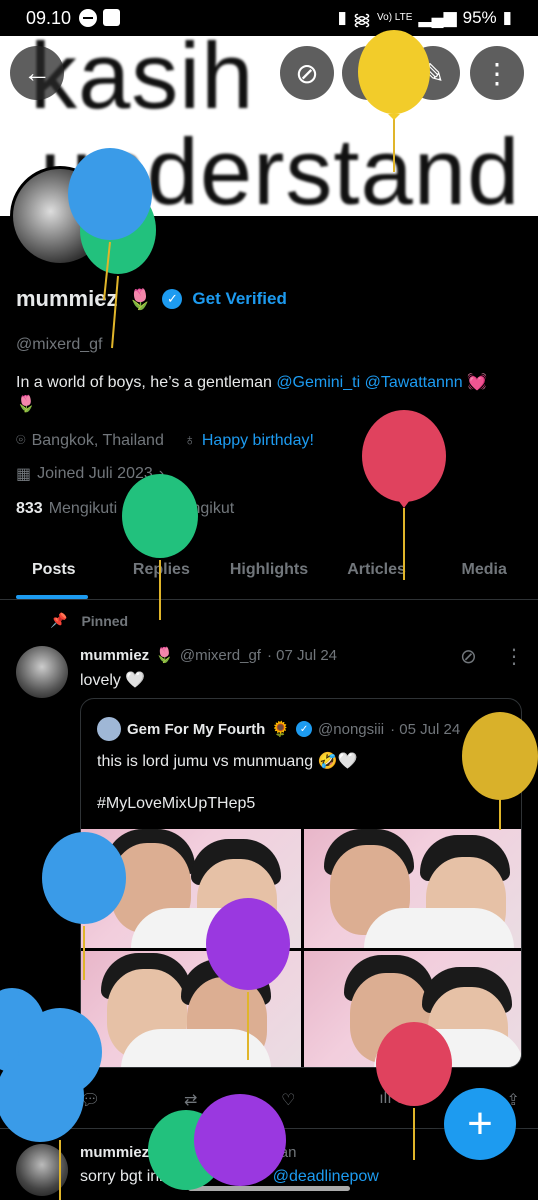 The height and width of the screenshot is (1200, 538). I want to click on profile-tabs: Posts Replies Highlights Articles Media, so click(269, 572).